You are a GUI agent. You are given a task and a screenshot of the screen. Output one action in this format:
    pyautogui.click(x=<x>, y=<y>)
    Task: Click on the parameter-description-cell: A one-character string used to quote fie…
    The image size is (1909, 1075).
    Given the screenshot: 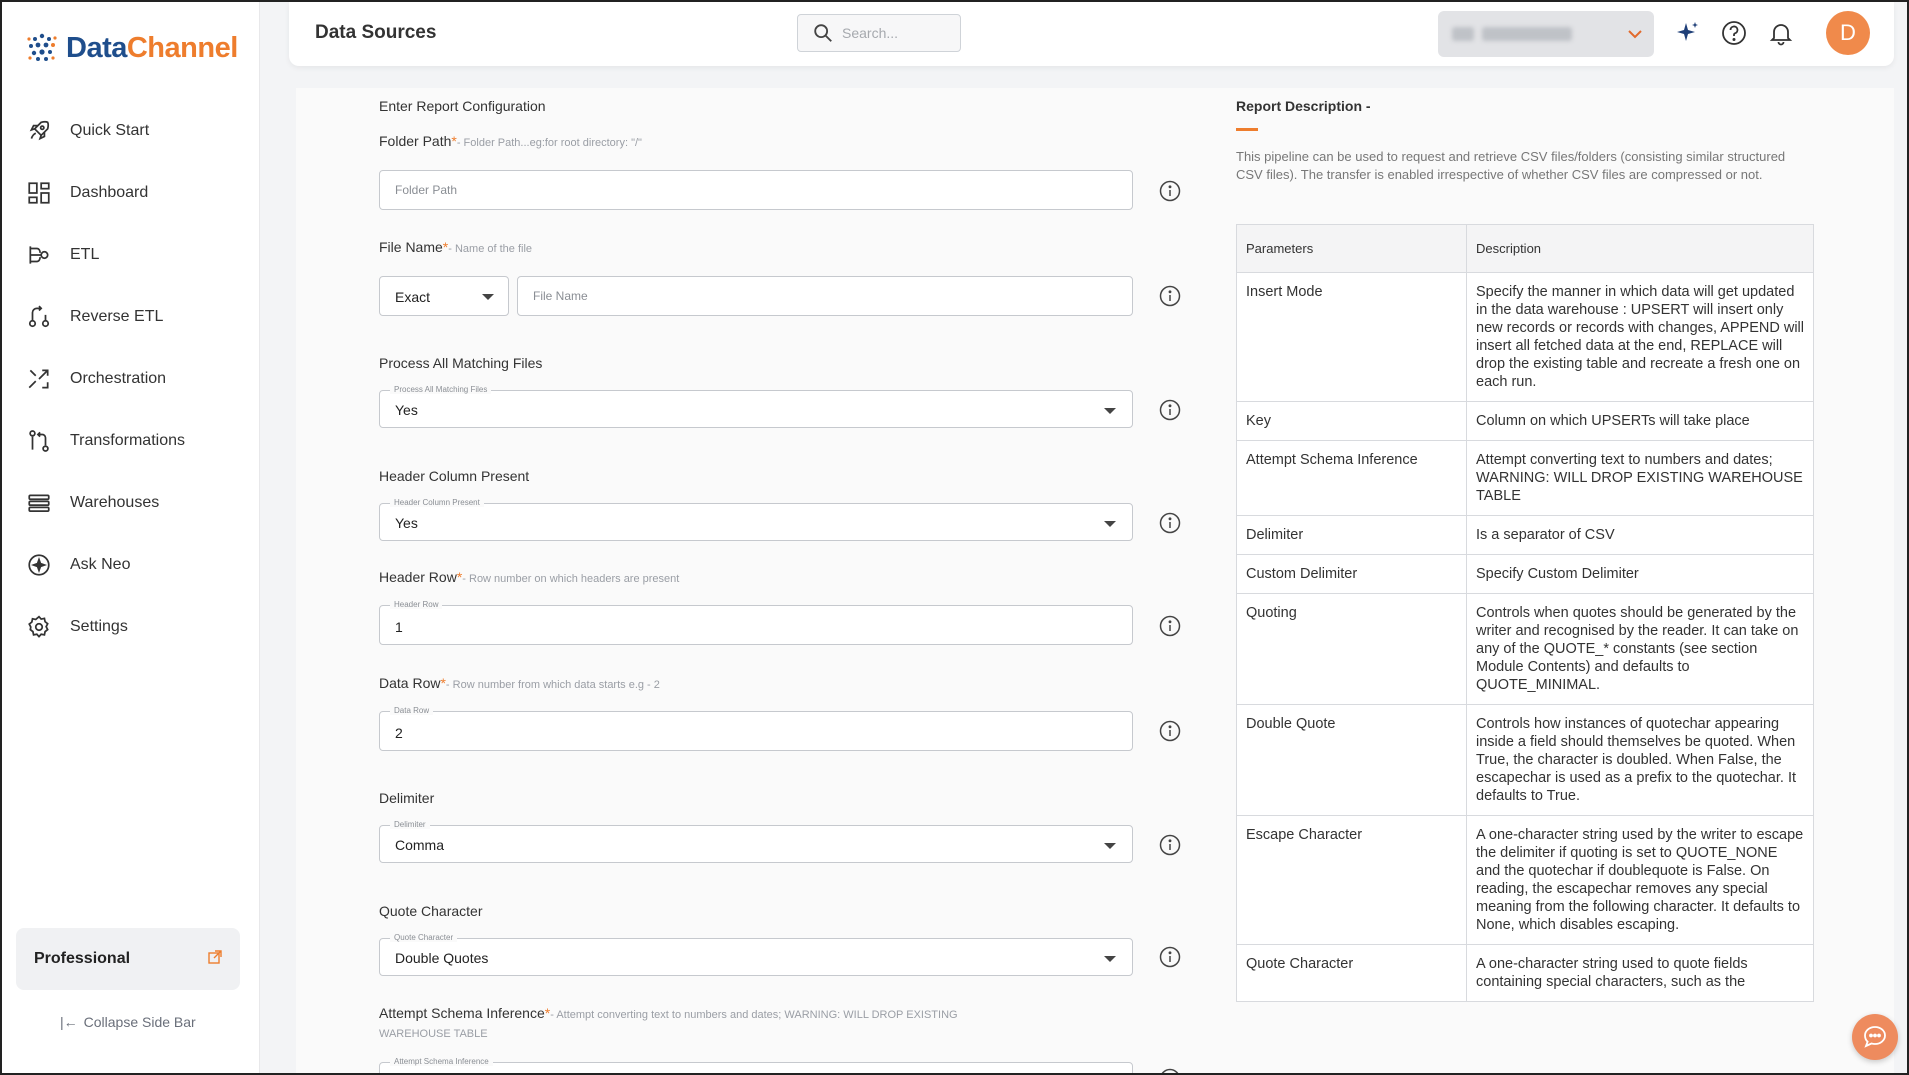 What is the action you would take?
    pyautogui.click(x=1640, y=973)
    